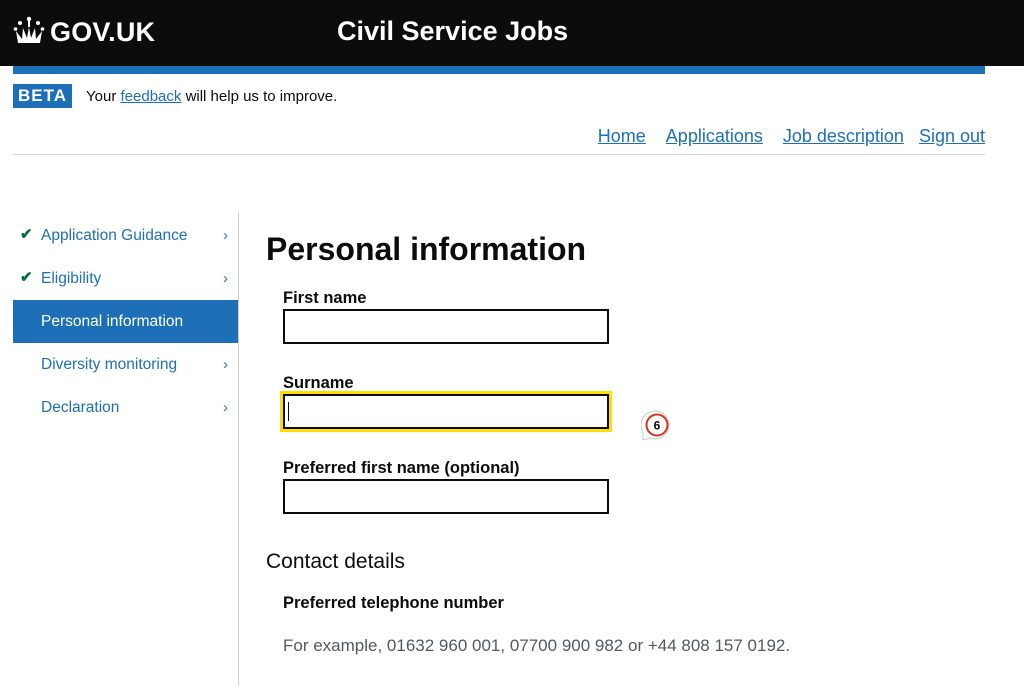  Describe the element at coordinates (401, 468) in the screenshot. I see `preferred-first-name-label: Preferred first name (optional)` at that location.